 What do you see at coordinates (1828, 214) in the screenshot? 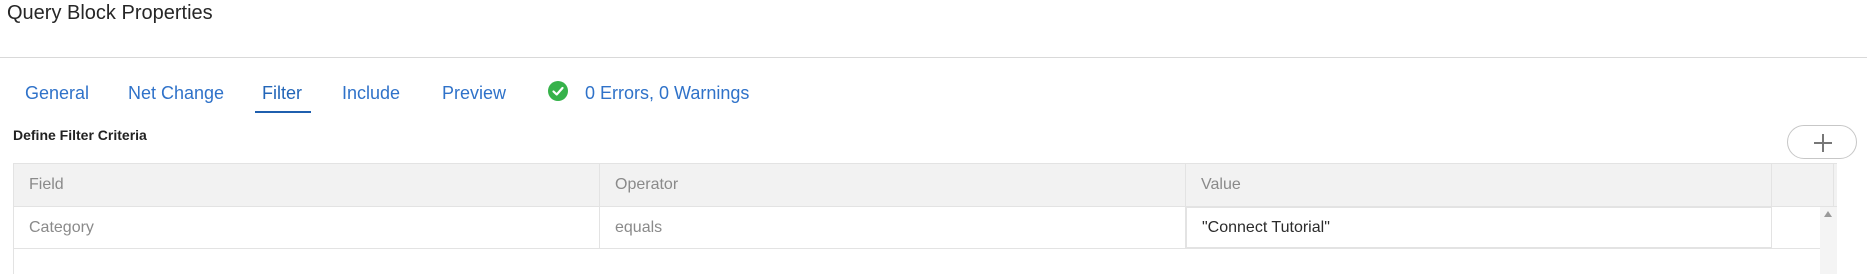
I see `scroll-up-arrow-icon` at bounding box center [1828, 214].